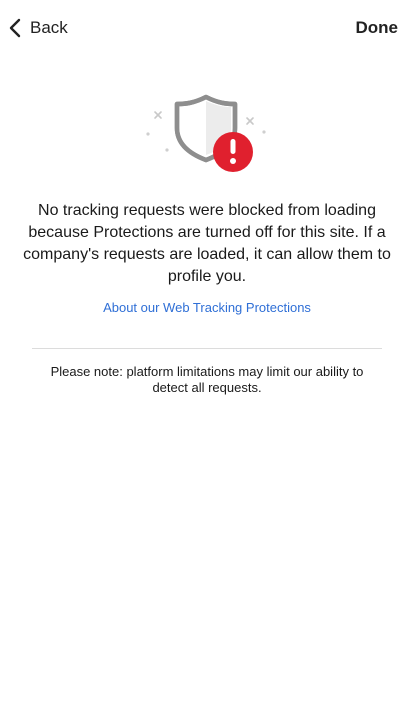 Image resolution: width=414 pixels, height=715 pixels. What do you see at coordinates (207, 308) in the screenshot?
I see `web-tracking-protections-link: About our Web Tracking Protections` at bounding box center [207, 308].